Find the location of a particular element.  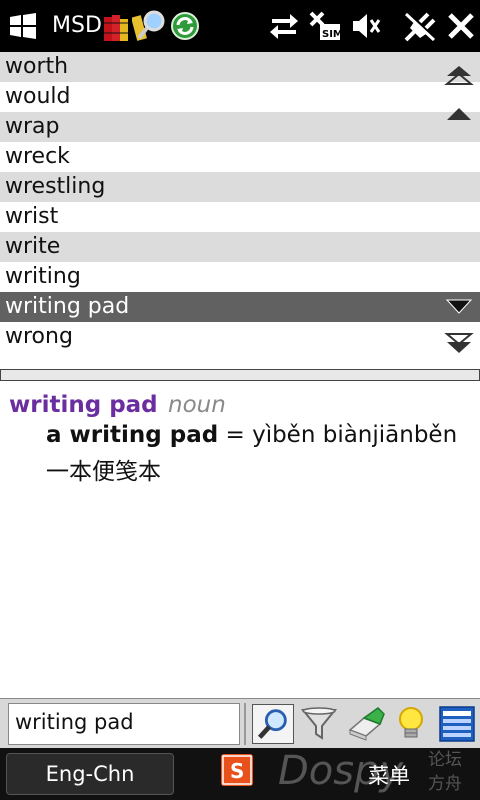

scroll-up-icon is located at coordinates (459, 114).